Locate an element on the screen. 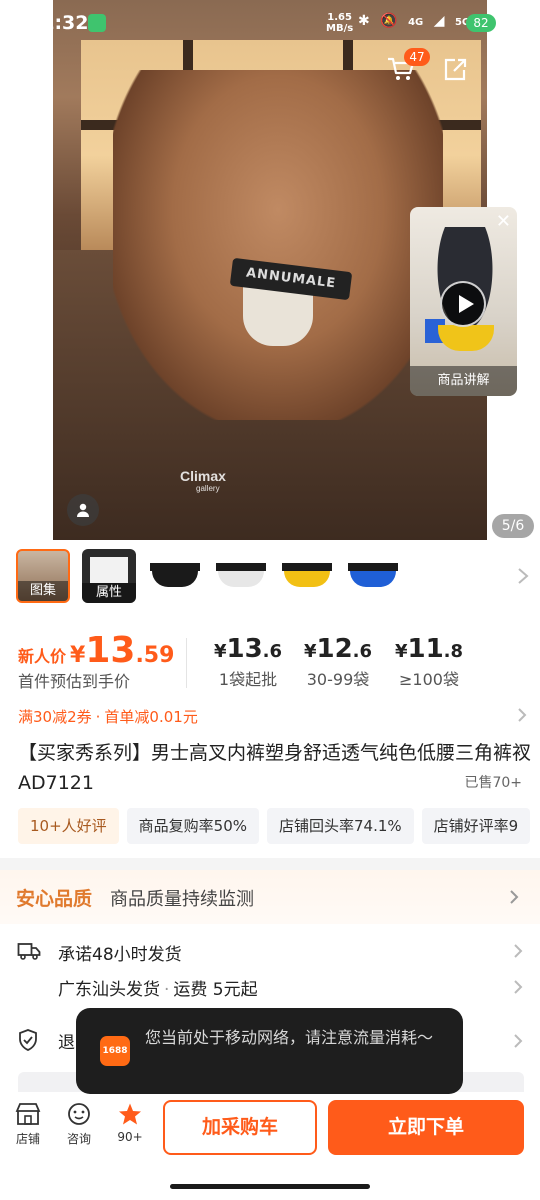 Image resolution: width=540 pixels, height=1200 pixels. watermark-subtext: gallery is located at coordinates (208, 488).